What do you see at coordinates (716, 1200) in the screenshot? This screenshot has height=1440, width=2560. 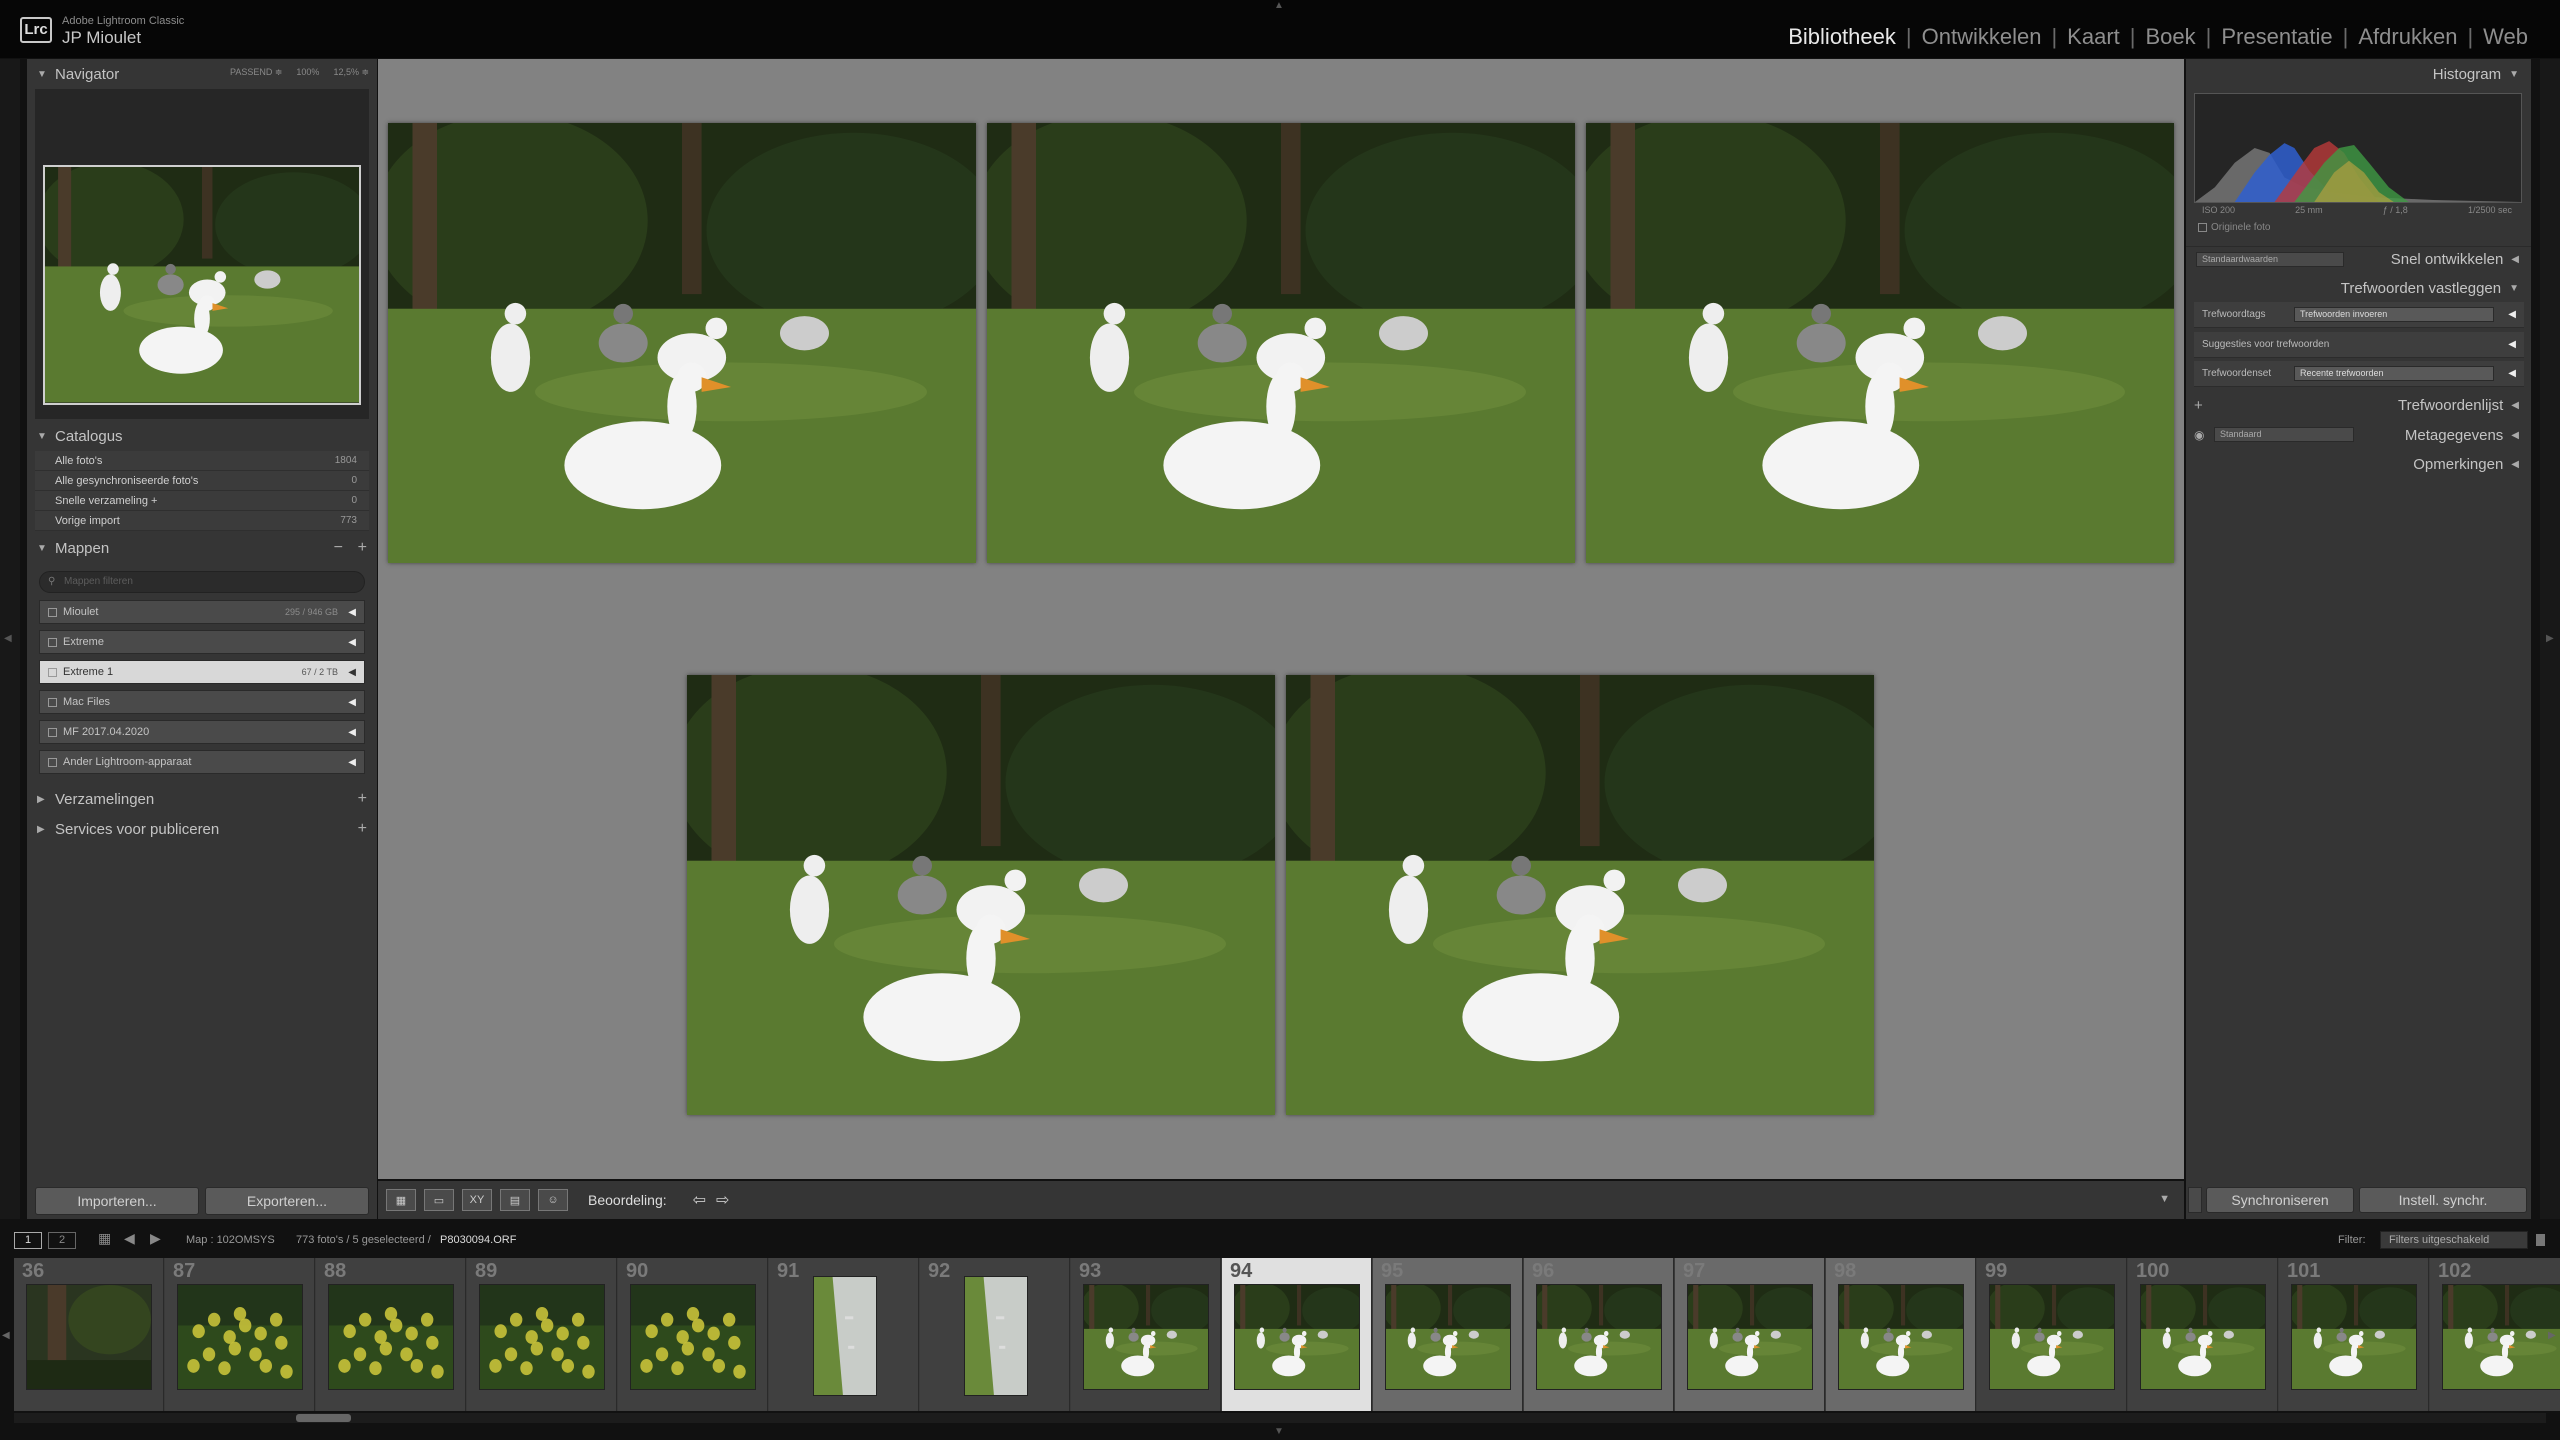 I see `rotate-arrows-icon: ⇦⇨` at bounding box center [716, 1200].